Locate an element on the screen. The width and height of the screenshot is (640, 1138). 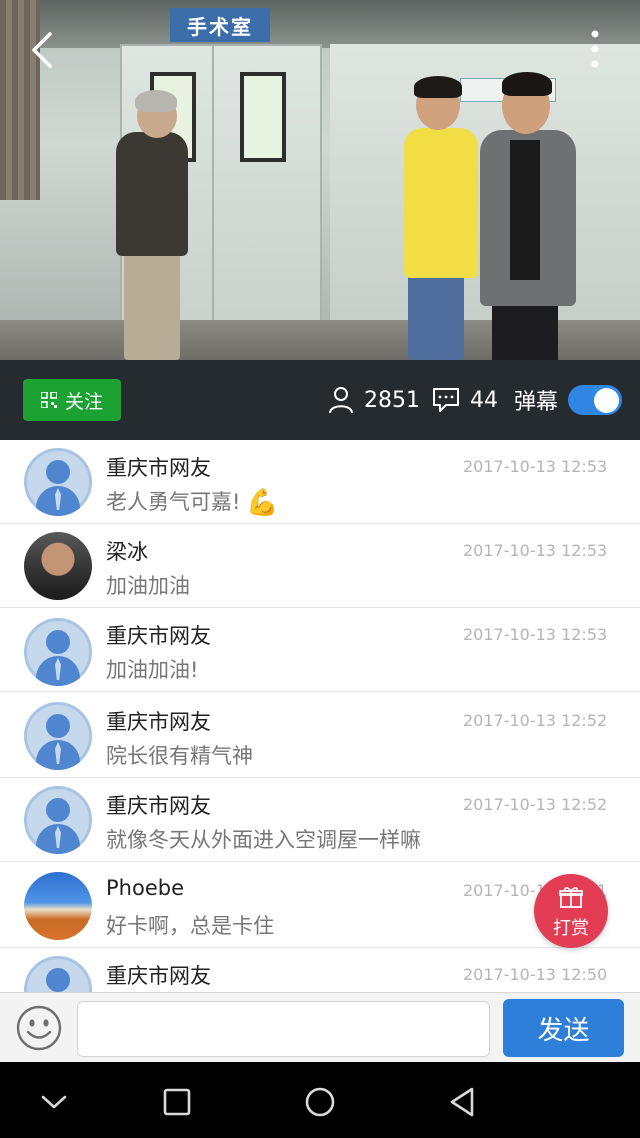
danmu-label: 弹幕 is located at coordinates (536, 402).